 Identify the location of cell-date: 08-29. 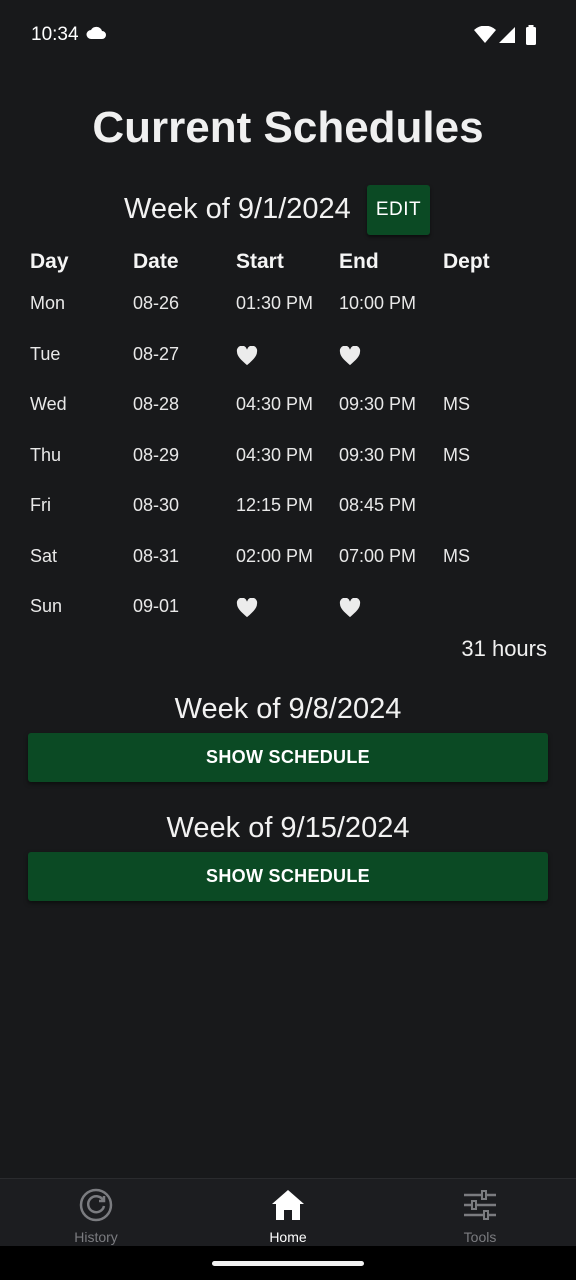
(156, 455).